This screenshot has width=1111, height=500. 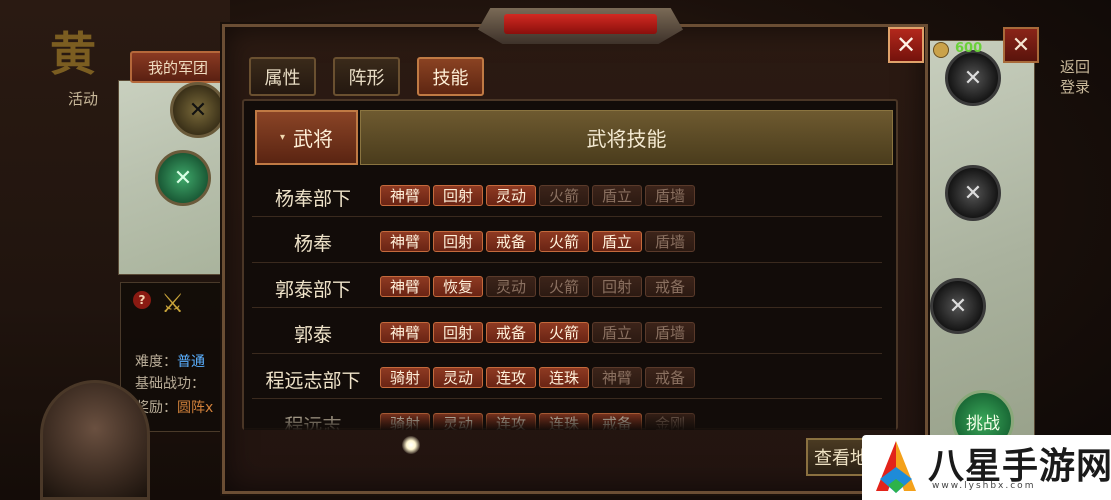 I want to click on skill-list: 神臂 回射 灵动 火箭 盾立 盾墙, so click(x=537, y=195).